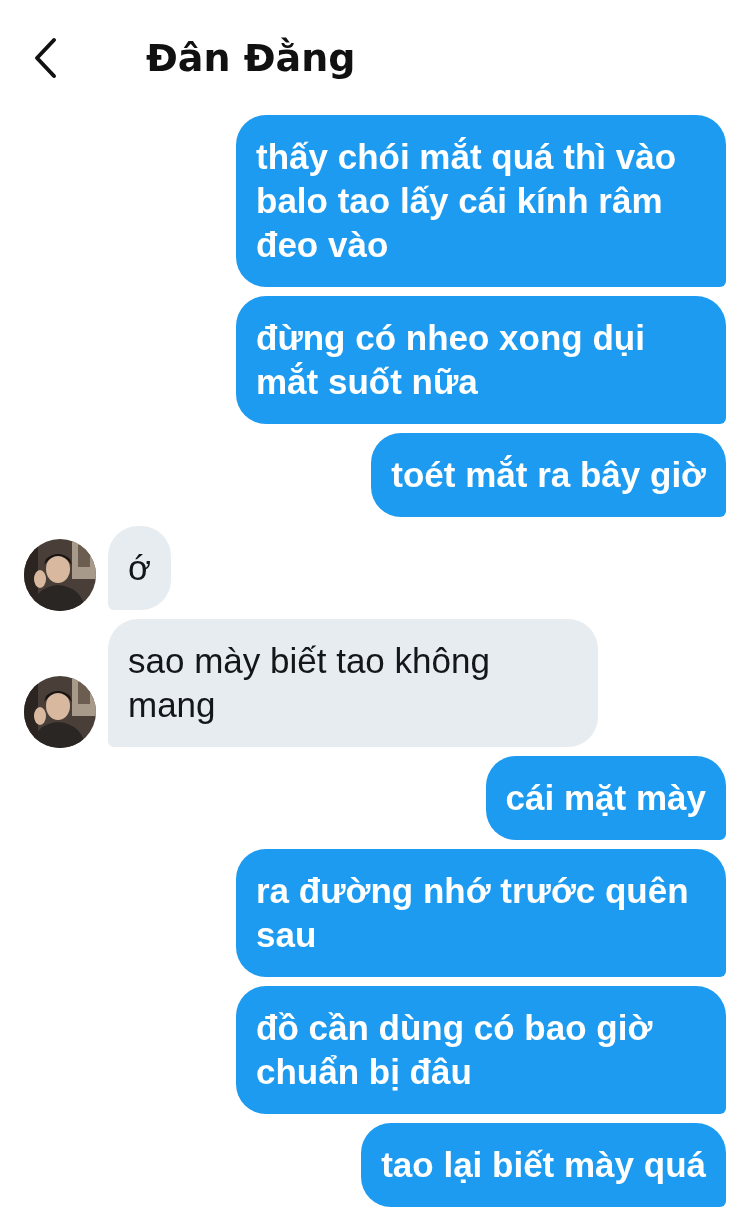  What do you see at coordinates (543, 1165) in the screenshot?
I see `message-bubble: tao lại biết mày quá` at bounding box center [543, 1165].